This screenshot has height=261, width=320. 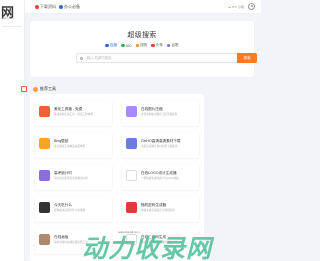 I want to click on user-icon, so click(x=251, y=6).